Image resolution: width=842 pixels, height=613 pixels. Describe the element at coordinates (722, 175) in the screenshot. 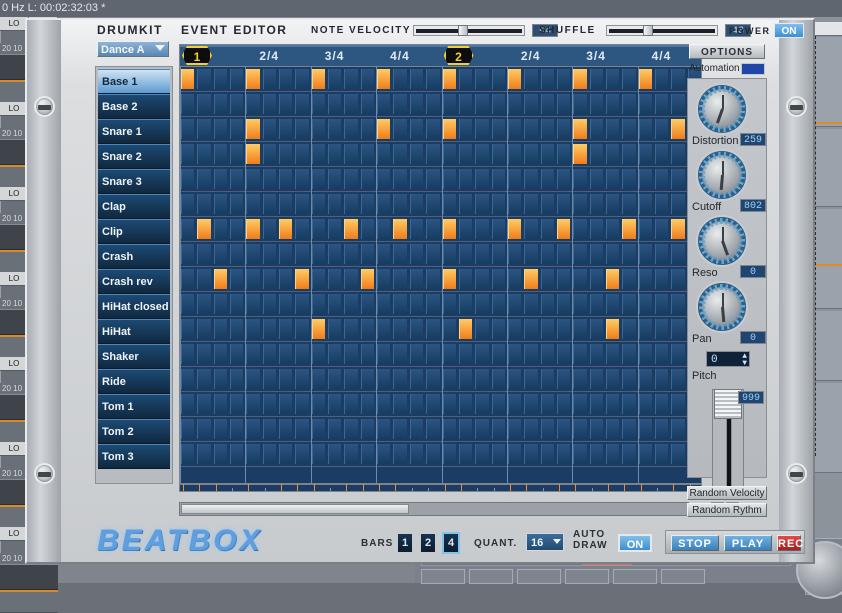

I see `knob-cutoff` at that location.